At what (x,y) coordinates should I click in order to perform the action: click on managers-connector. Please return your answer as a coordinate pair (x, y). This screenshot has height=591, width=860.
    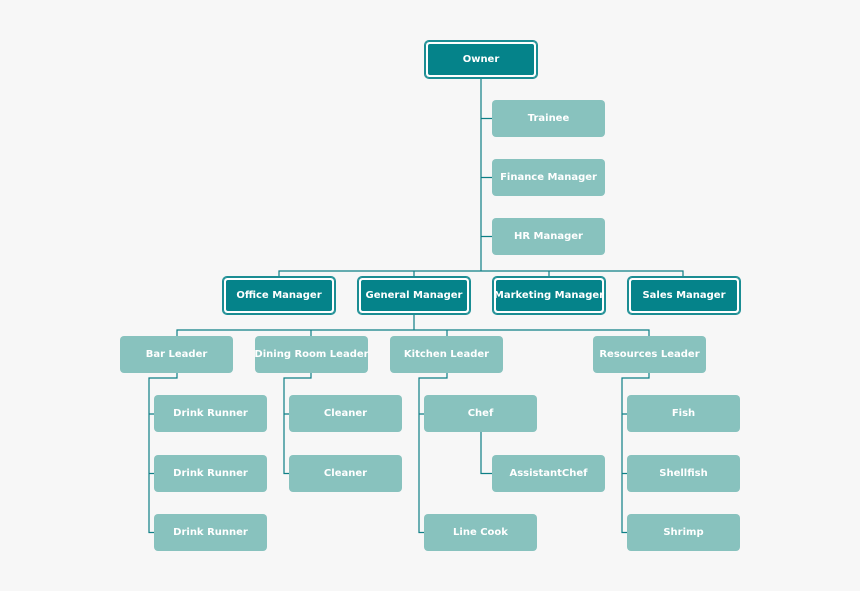
    Looking at the image, I should click on (481, 273).